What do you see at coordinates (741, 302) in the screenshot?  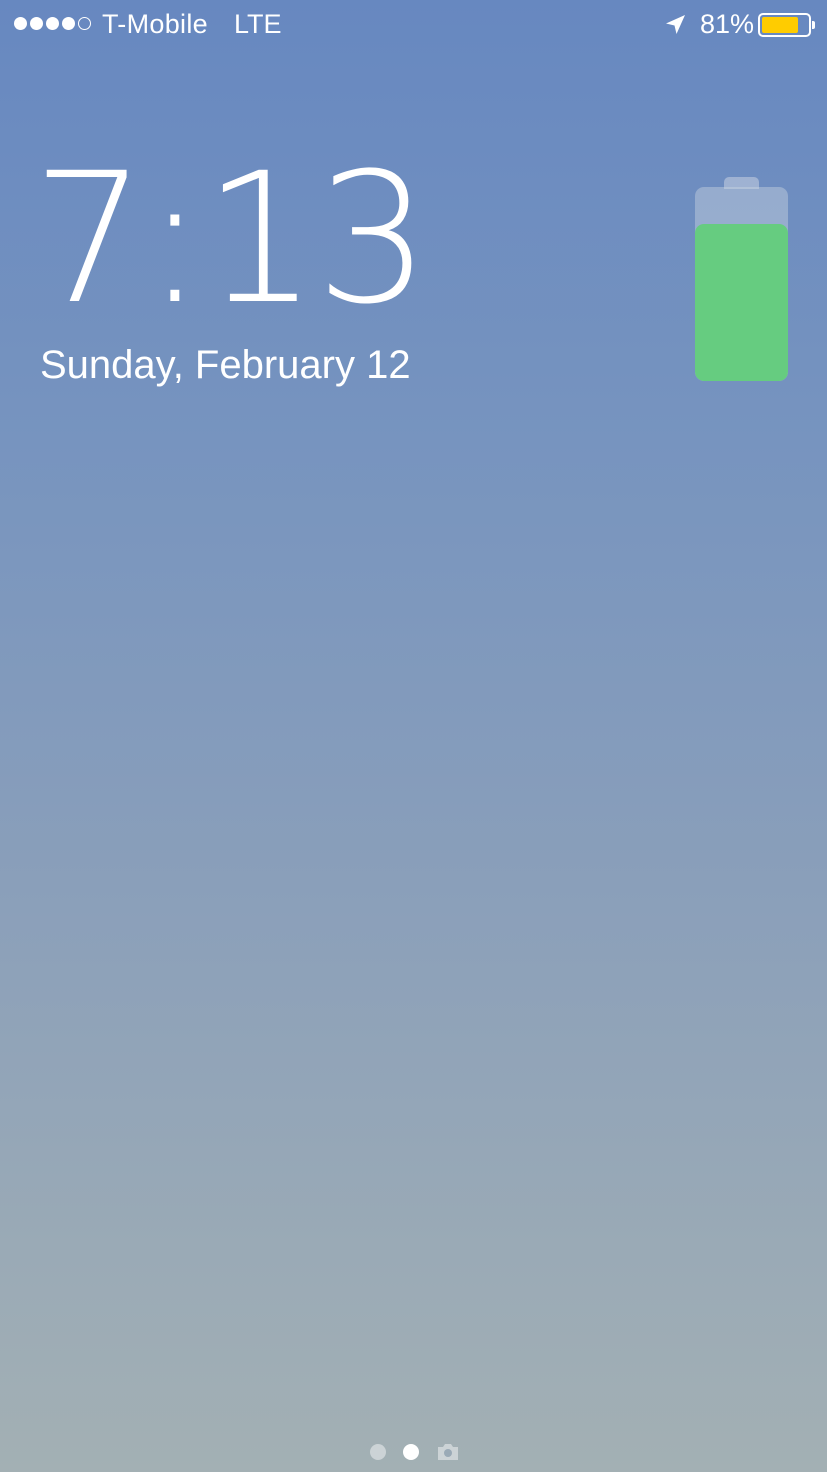 I see `charging-battery-level` at bounding box center [741, 302].